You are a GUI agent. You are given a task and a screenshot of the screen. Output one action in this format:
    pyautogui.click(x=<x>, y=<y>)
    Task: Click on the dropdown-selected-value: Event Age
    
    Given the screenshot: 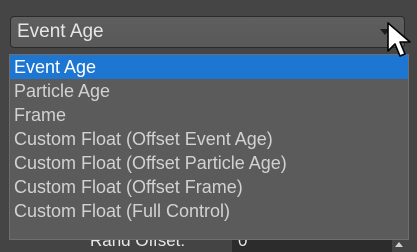 What is the action you would take?
    pyautogui.click(x=60, y=31)
    